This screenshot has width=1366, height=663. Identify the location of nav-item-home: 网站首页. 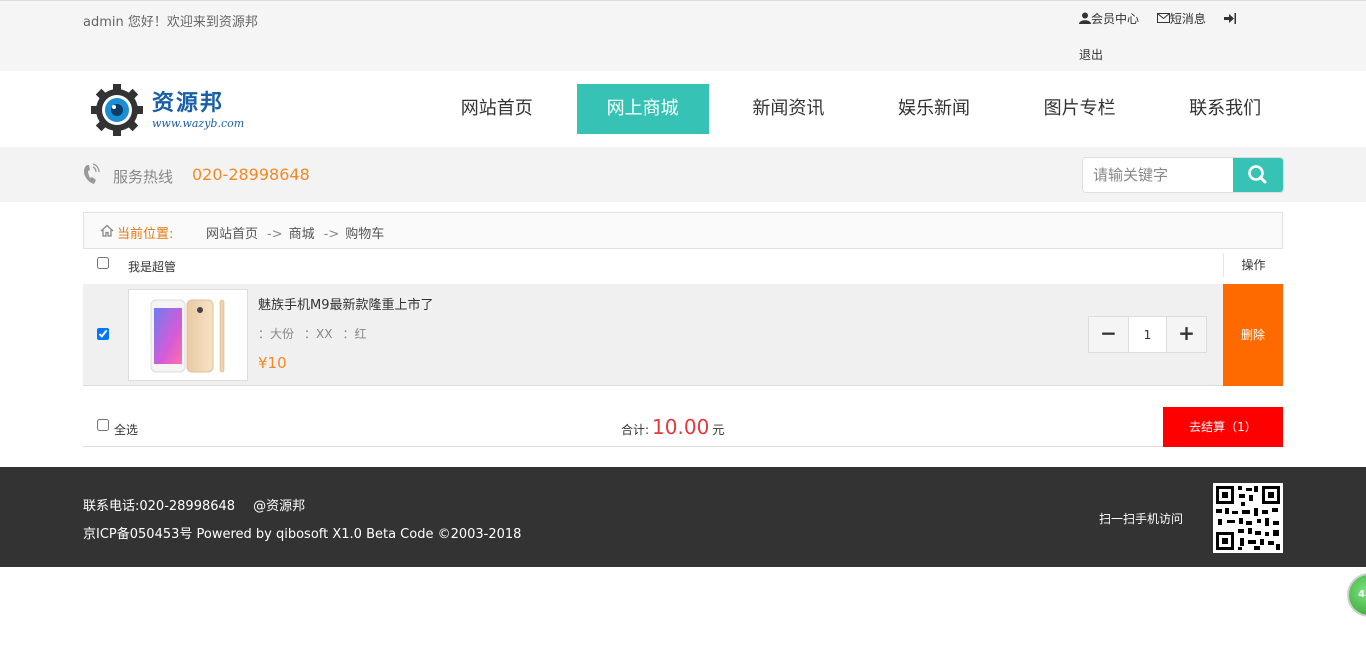
(497, 109).